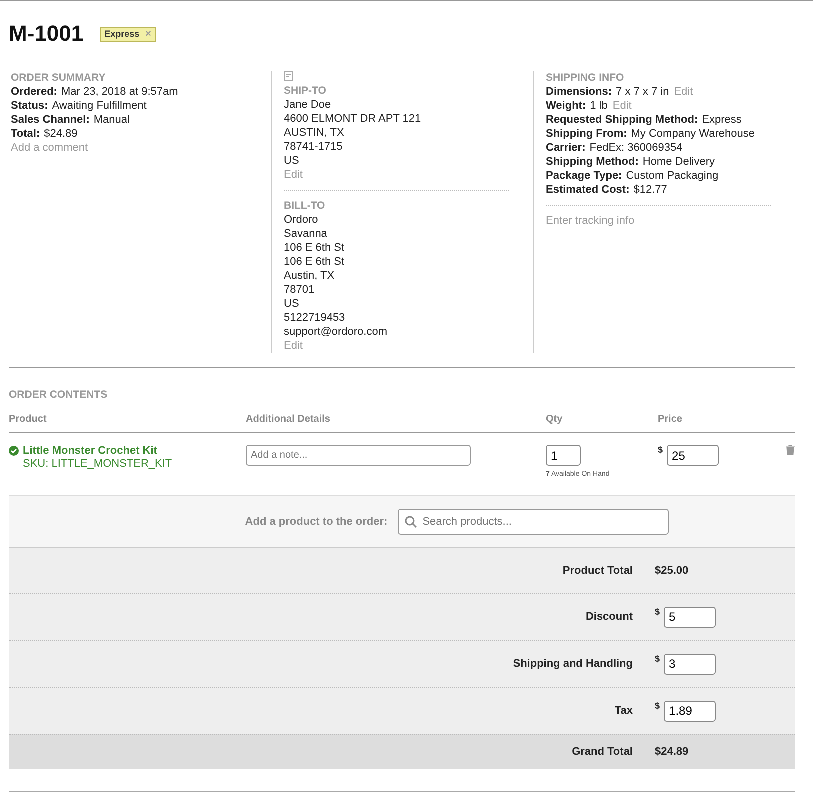 This screenshot has width=813, height=806. I want to click on shipping-field: Package Type: Custom Packaging, so click(632, 176).